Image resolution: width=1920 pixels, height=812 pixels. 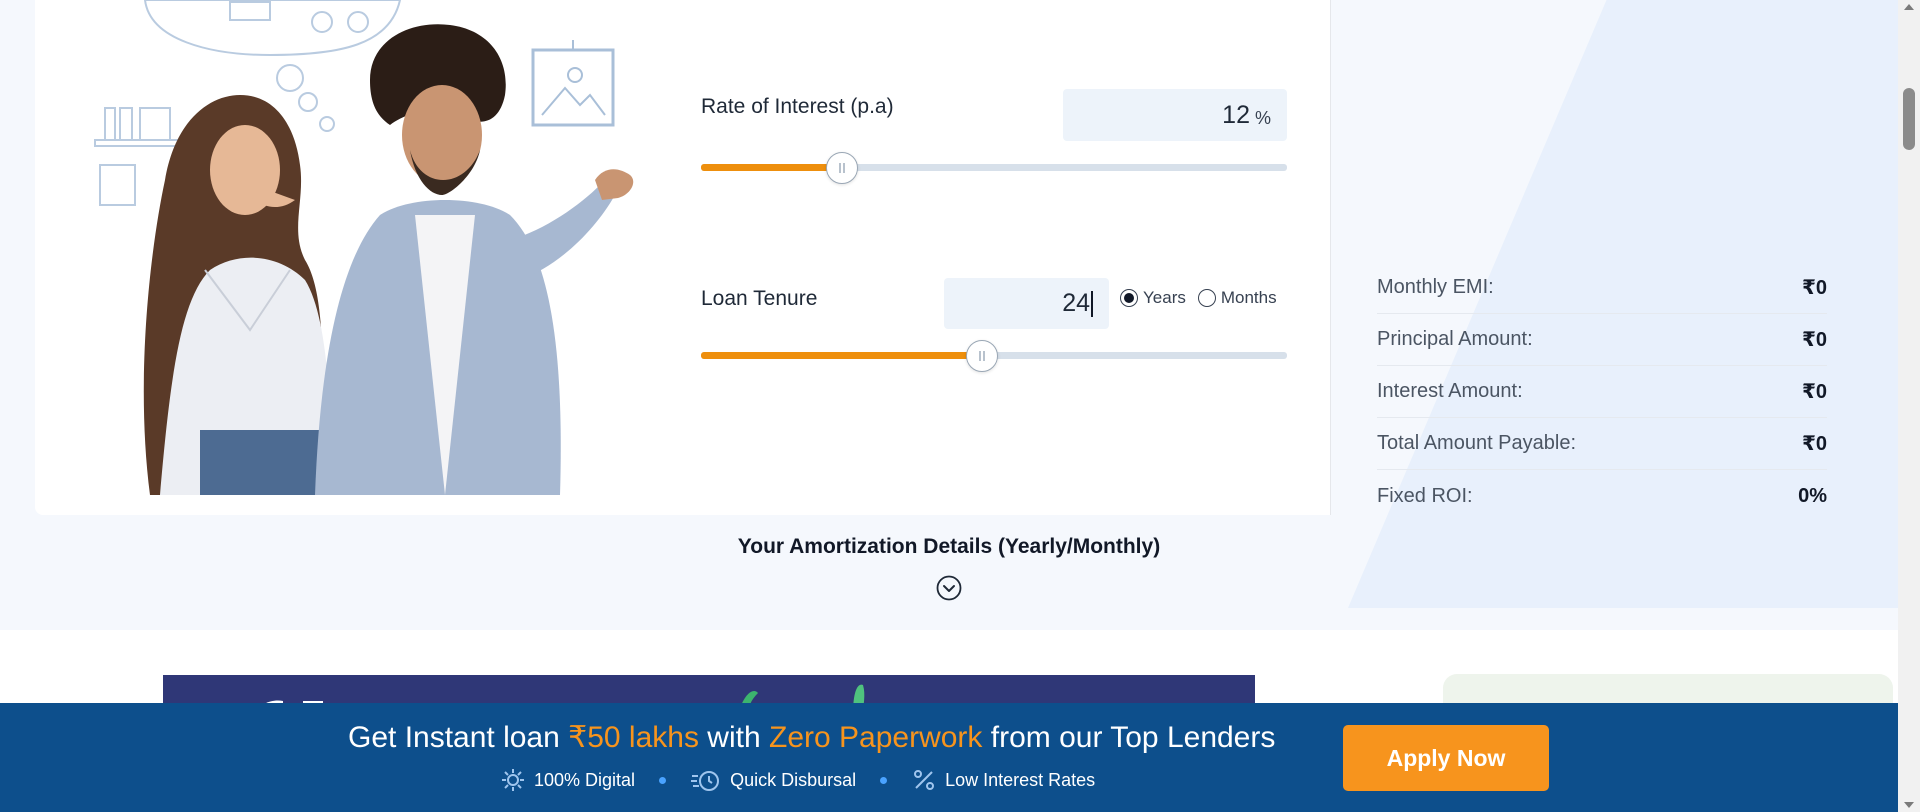 What do you see at coordinates (1330, 257) in the screenshot?
I see `card-divider` at bounding box center [1330, 257].